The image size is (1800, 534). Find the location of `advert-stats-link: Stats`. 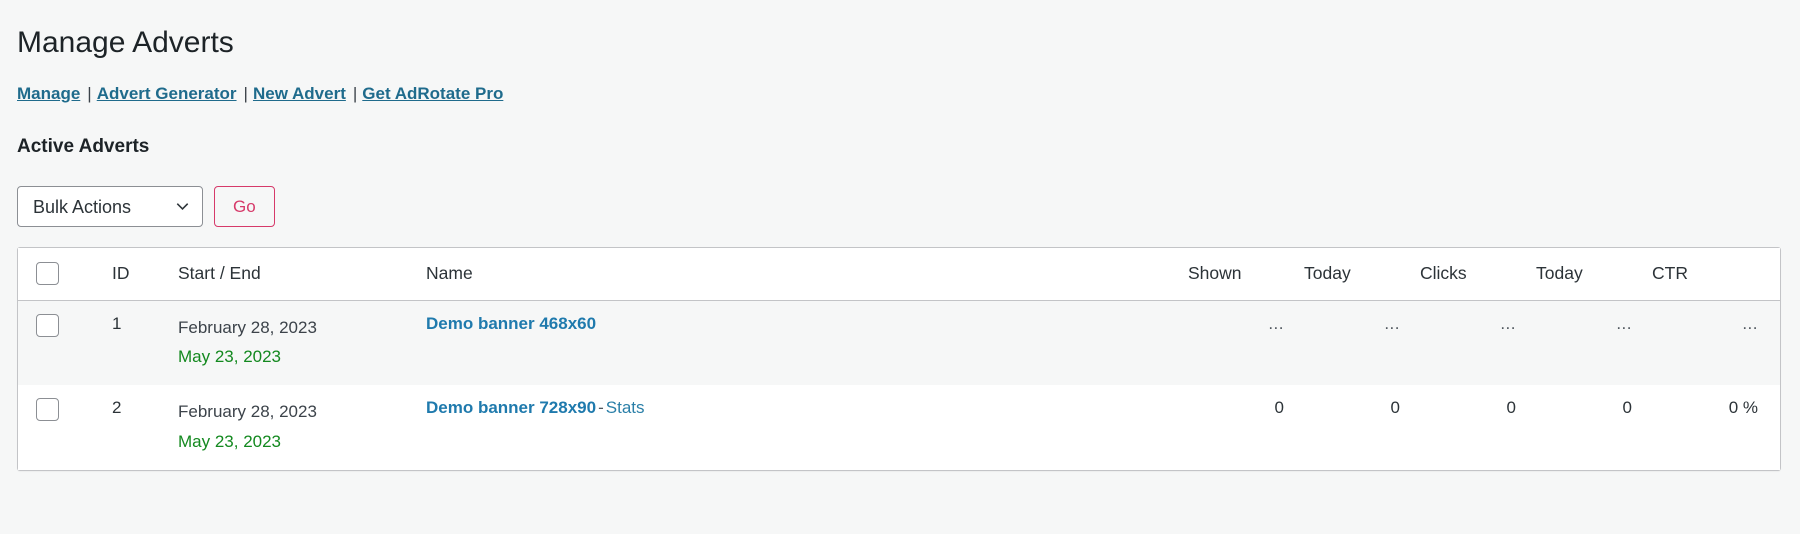

advert-stats-link: Stats is located at coordinates (625, 407).